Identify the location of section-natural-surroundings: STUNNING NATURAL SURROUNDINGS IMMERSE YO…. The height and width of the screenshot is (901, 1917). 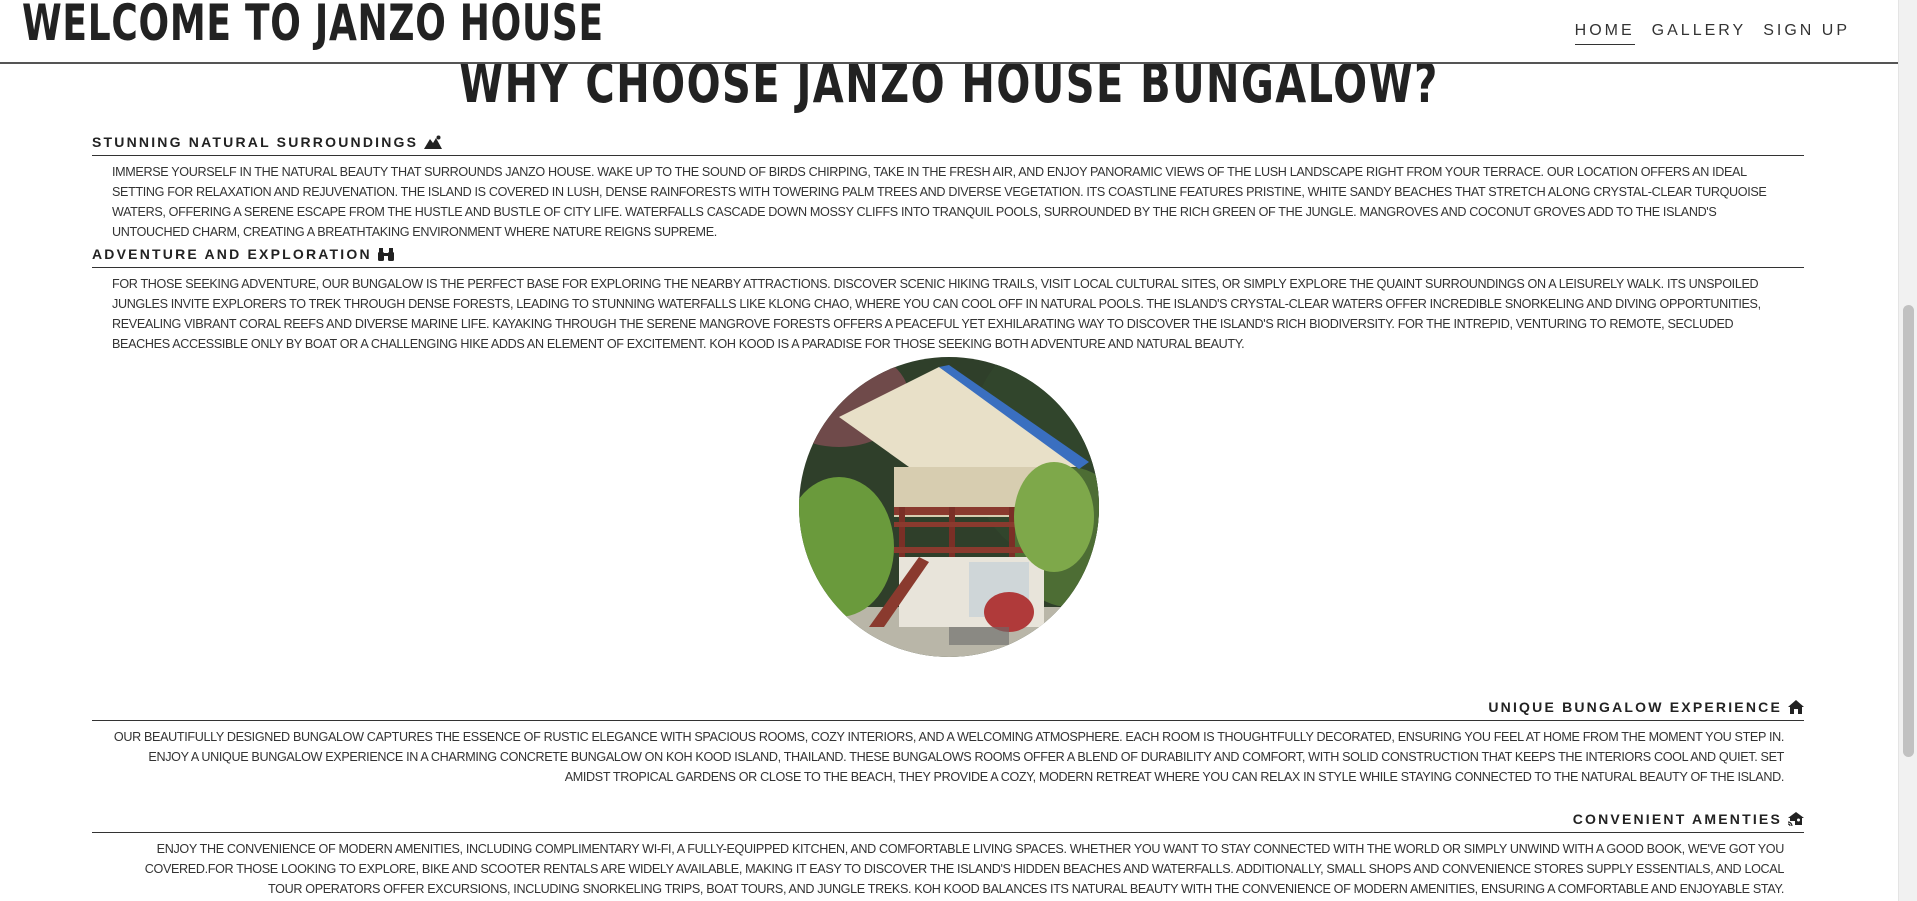
(948, 187).